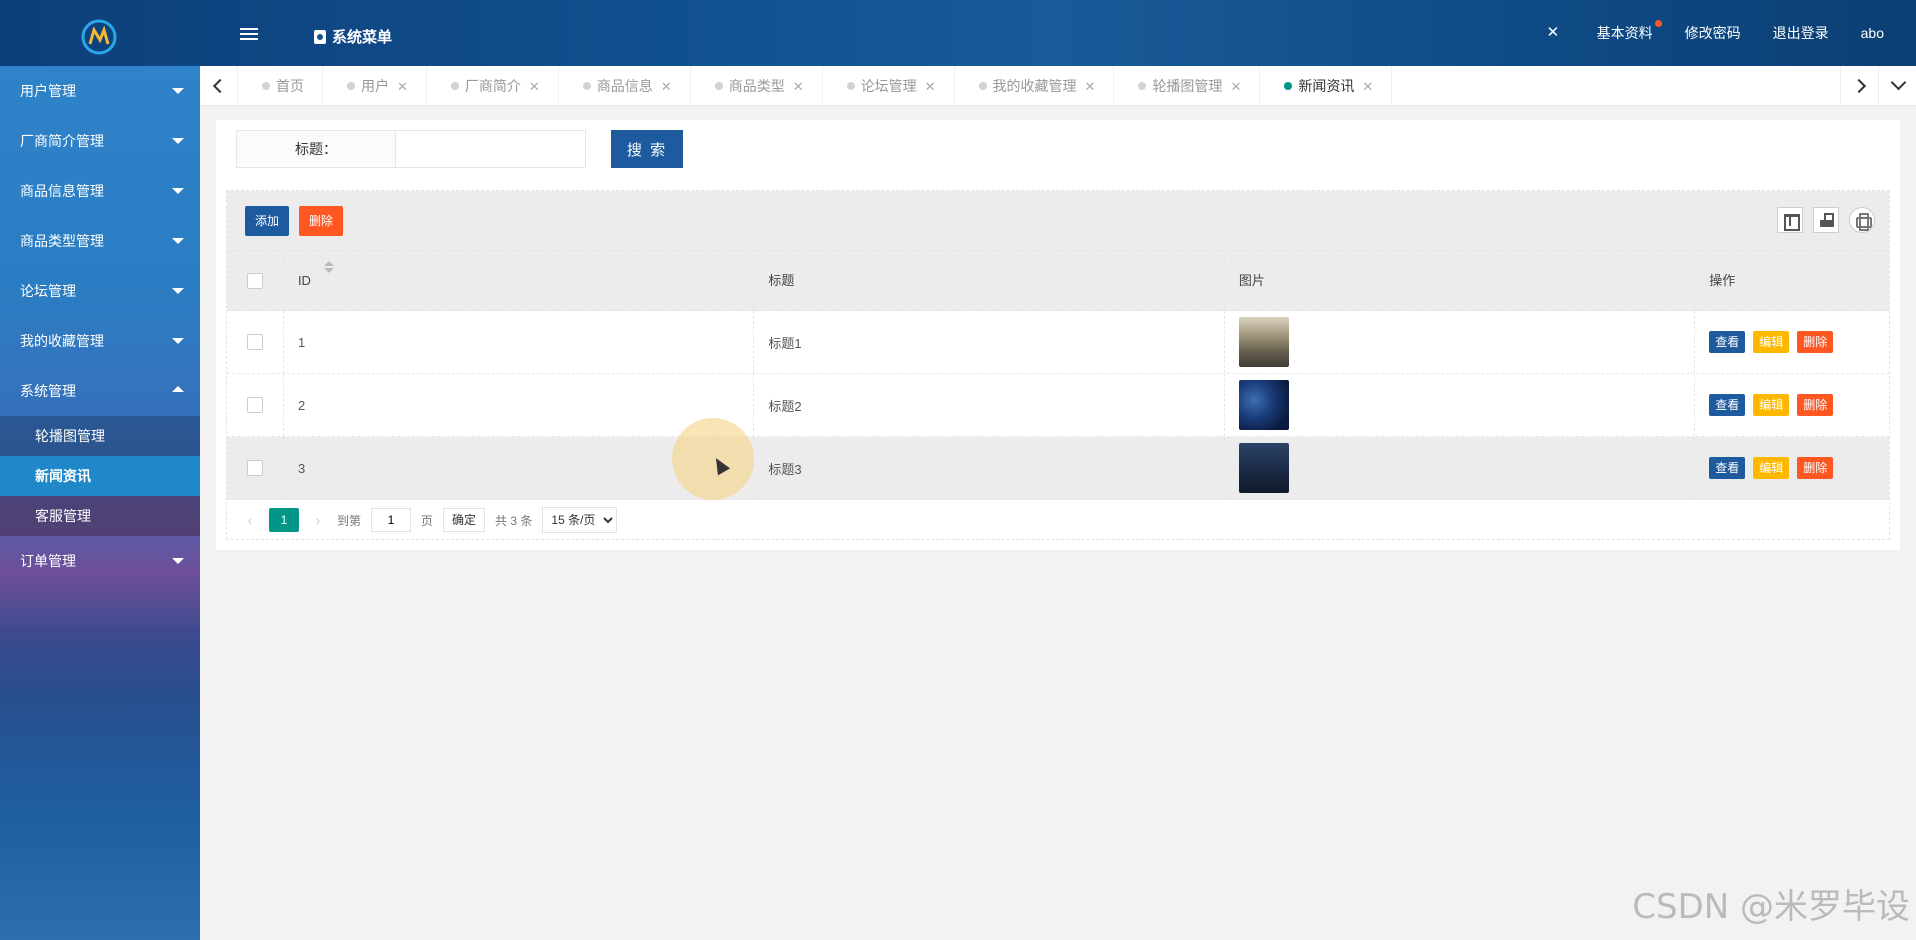 Image resolution: width=1916 pixels, height=940 pixels. I want to click on next-page-icon: ›, so click(318, 520).